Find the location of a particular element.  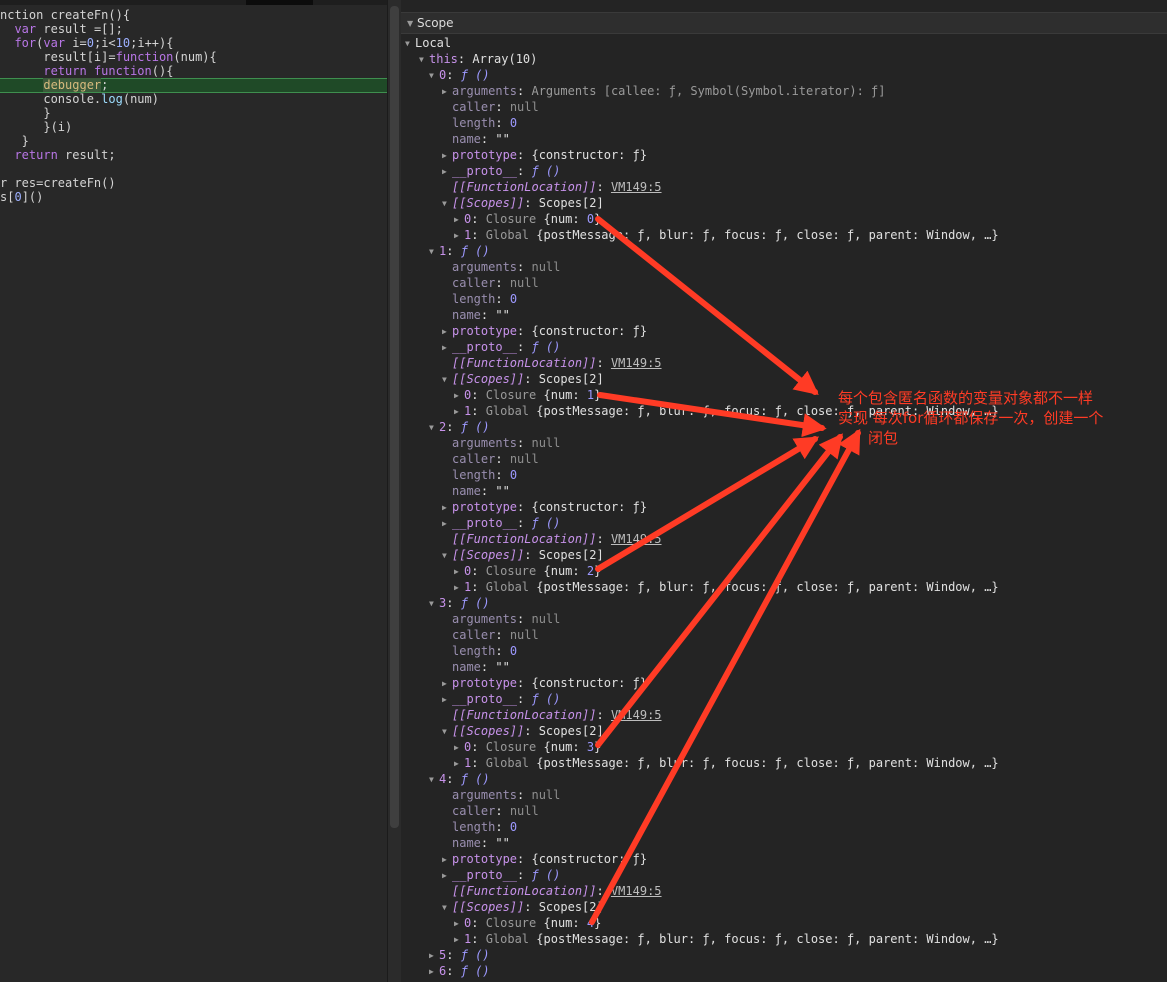

scope-section-header: ▼ Scope is located at coordinates (784, 23).